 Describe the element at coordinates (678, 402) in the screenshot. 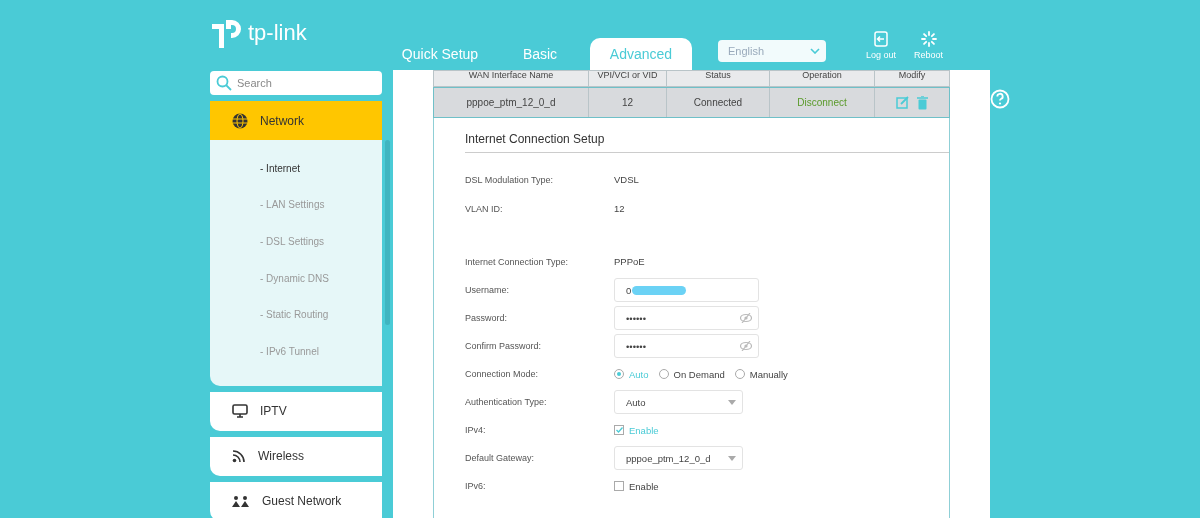

I see `select-field: Auto` at that location.